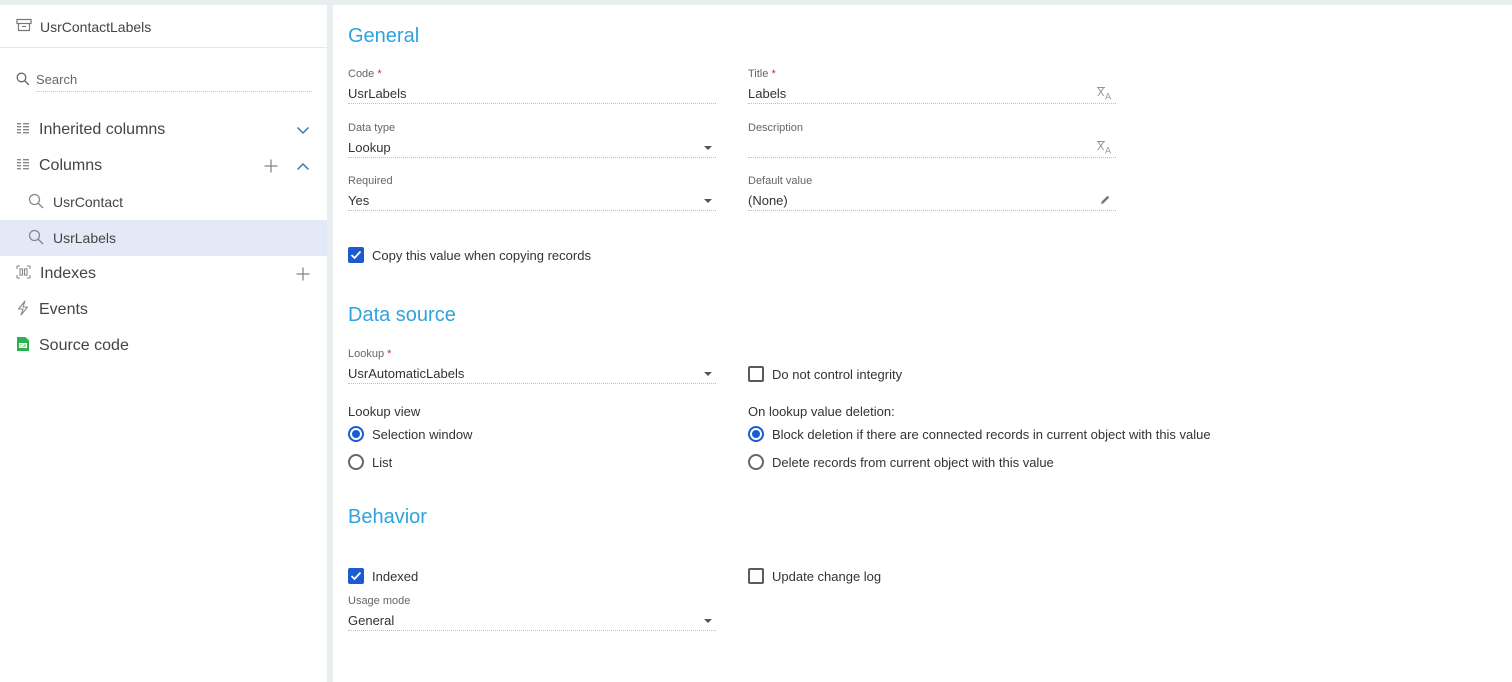 The width and height of the screenshot is (1512, 682). I want to click on sidebar-divider, so click(163, 47).